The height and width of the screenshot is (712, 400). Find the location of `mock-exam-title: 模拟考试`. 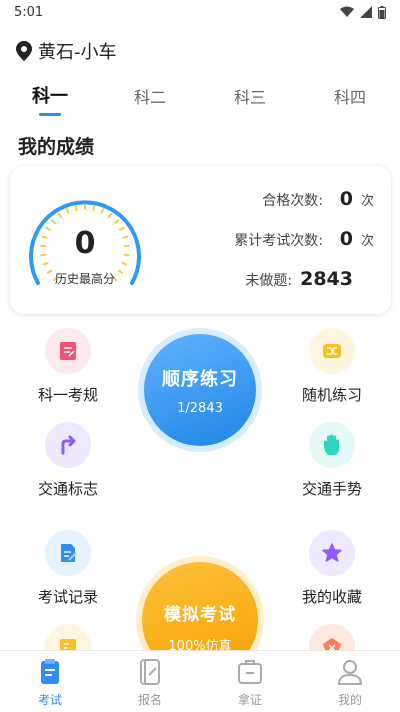

mock-exam-title: 模拟考试 is located at coordinates (200, 615).